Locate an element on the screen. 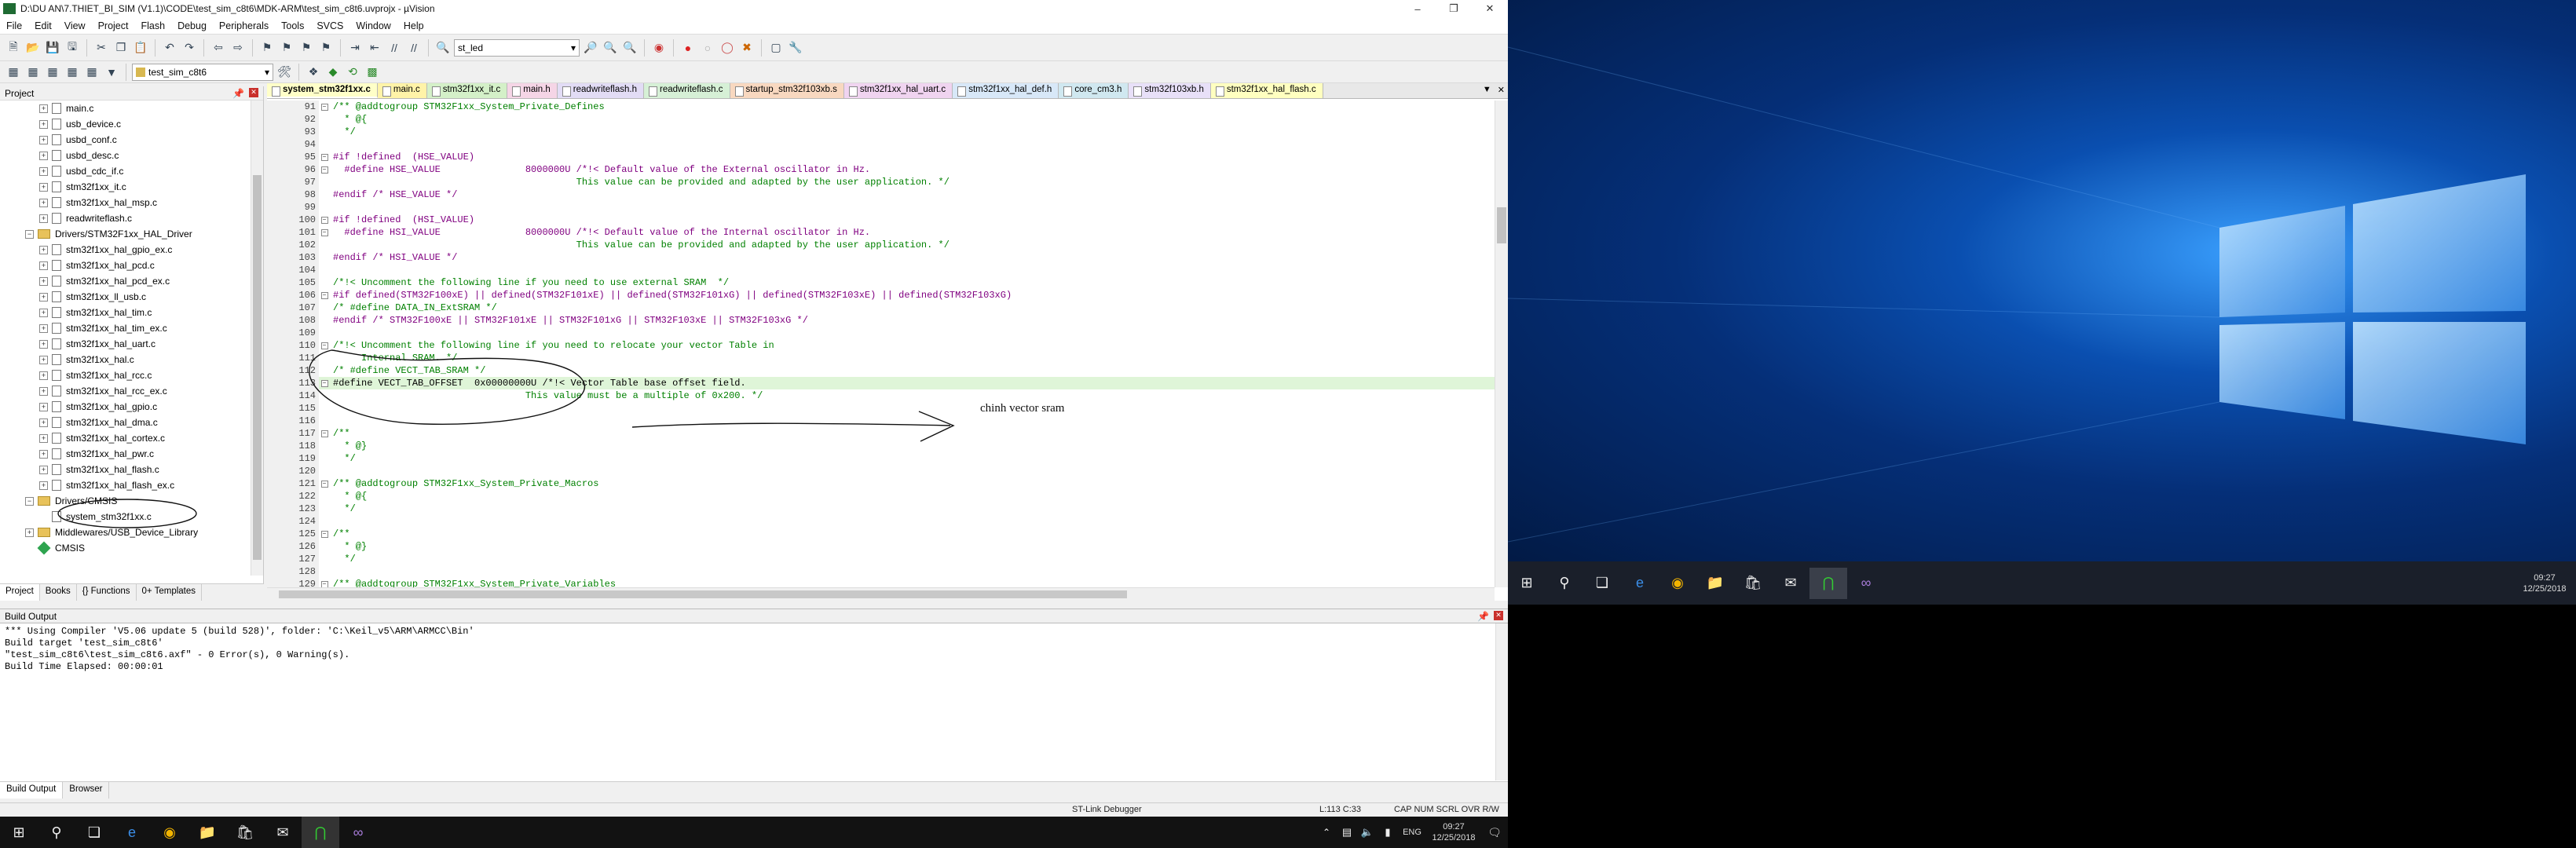 The height and width of the screenshot is (848, 2576). pin-icon: 📌 is located at coordinates (1483, 616).